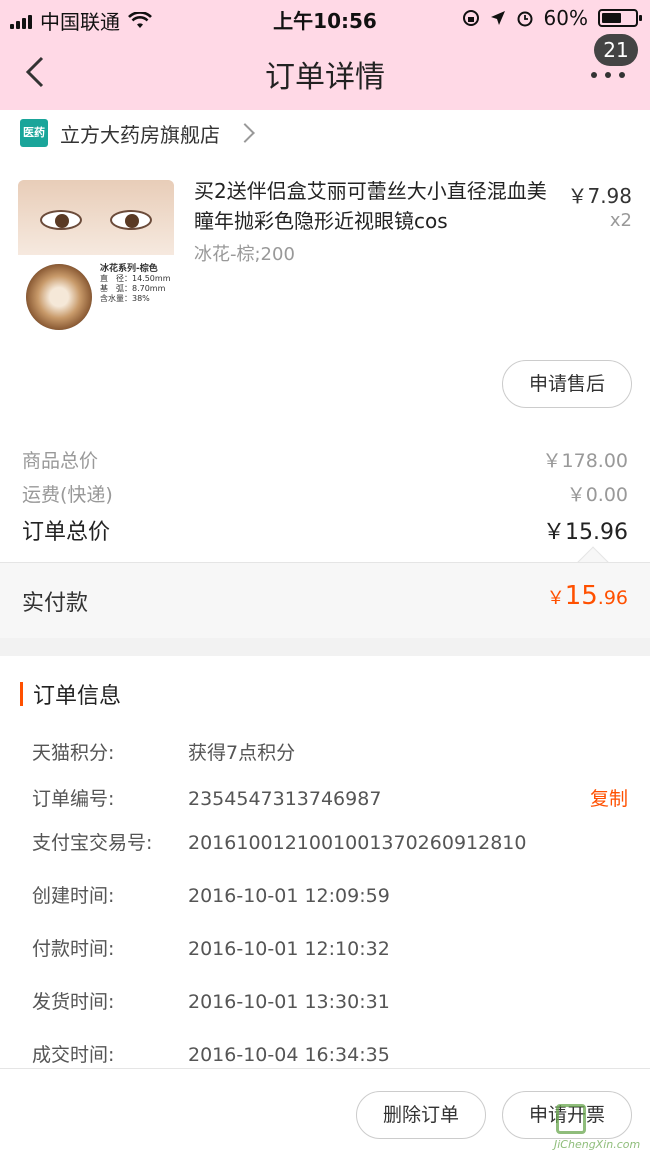 Image resolution: width=650 pixels, height=1156 pixels. I want to click on goods-total-row: 商品总价 ￥178.00, so click(325, 459).